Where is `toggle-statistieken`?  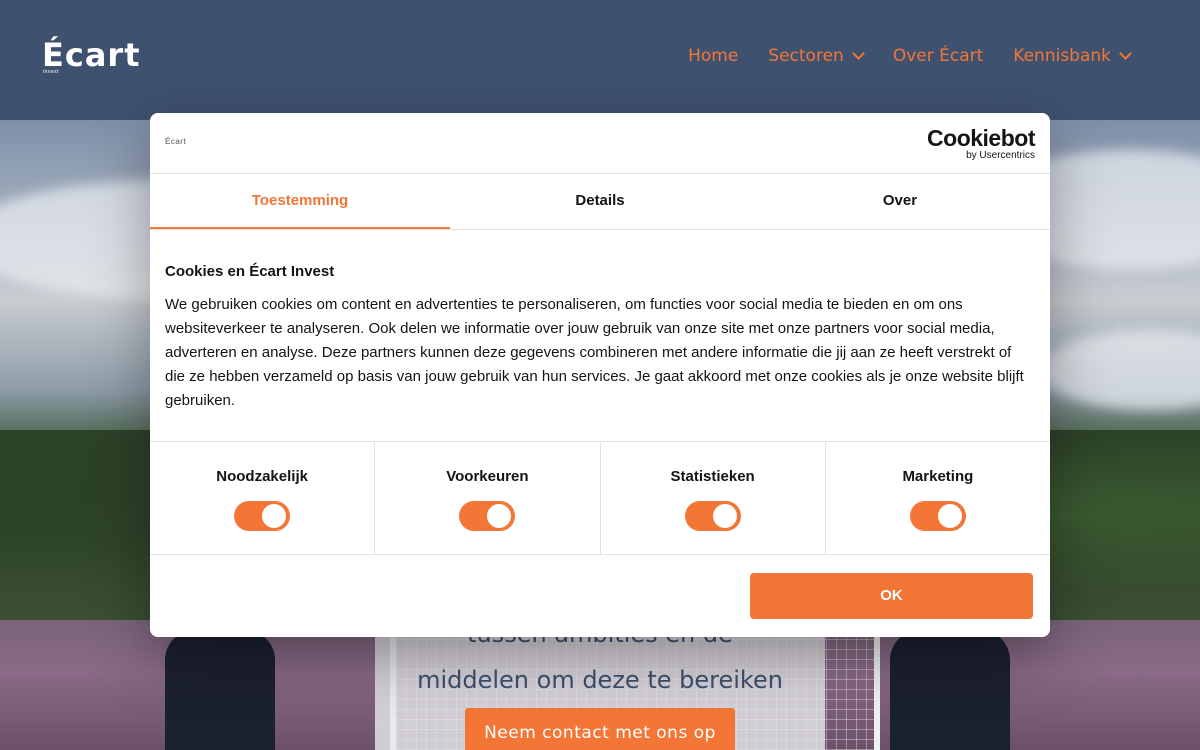
toggle-statistieken is located at coordinates (712, 516).